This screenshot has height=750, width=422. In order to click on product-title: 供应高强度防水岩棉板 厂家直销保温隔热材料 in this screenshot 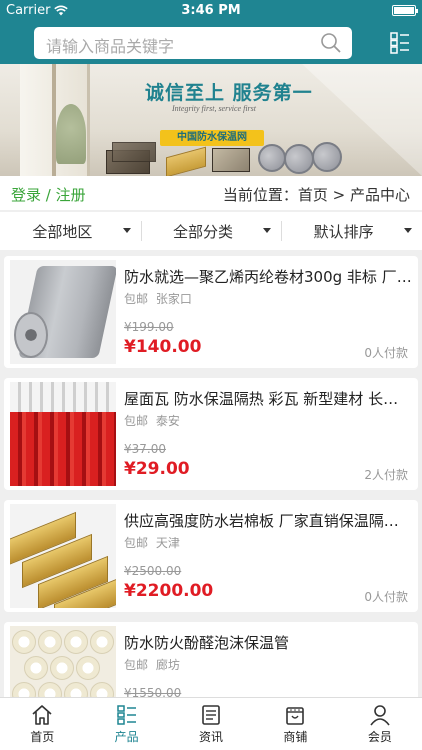, I will do `click(268, 520)`.